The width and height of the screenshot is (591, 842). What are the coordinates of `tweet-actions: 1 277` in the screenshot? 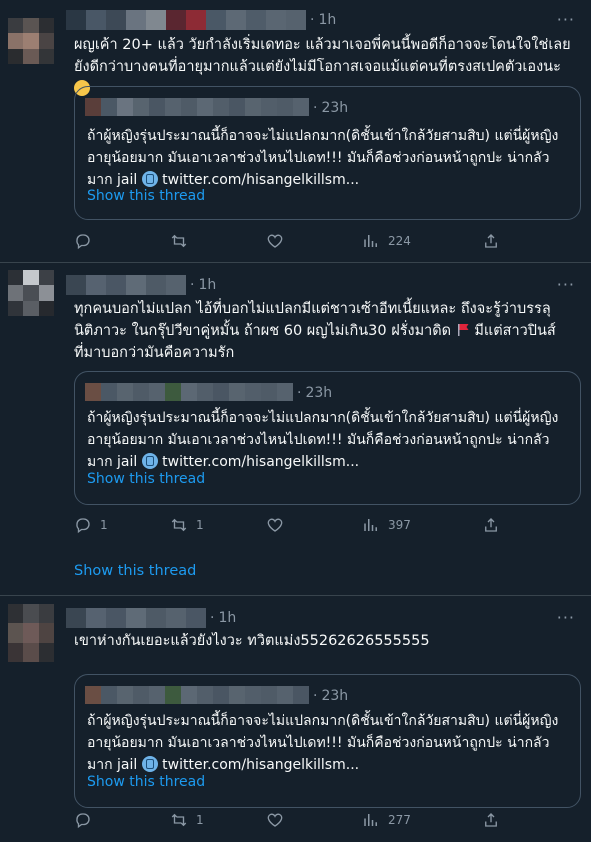 It's located at (289, 821).